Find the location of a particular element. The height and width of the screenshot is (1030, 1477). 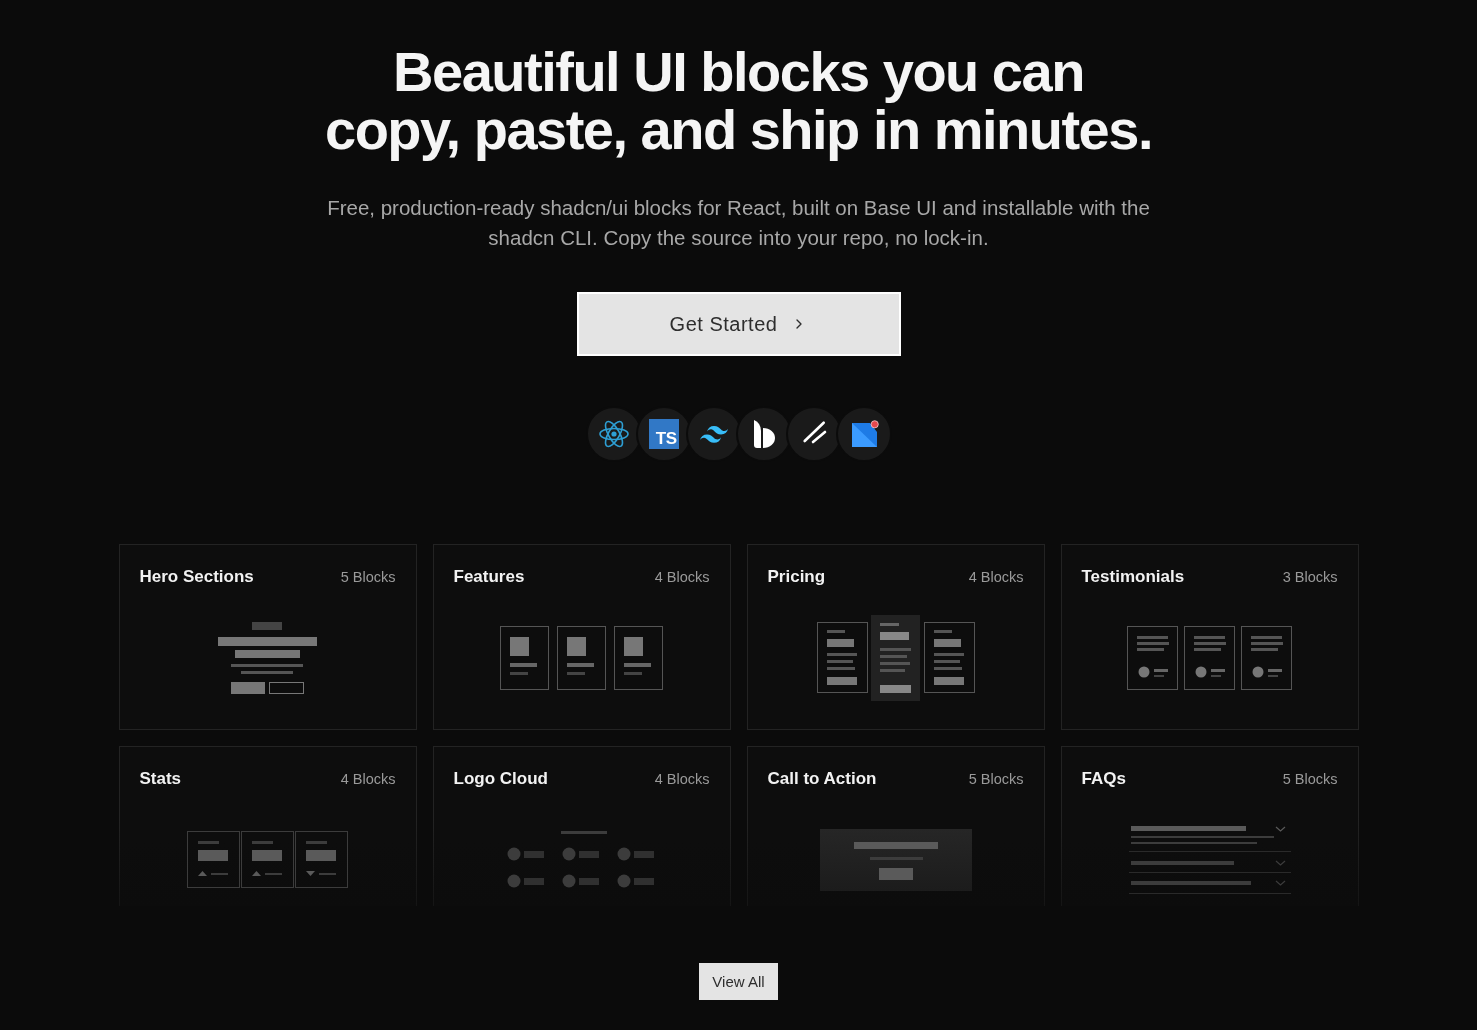

category-card: Testimonials 3 Blocks is located at coordinates (1209, 637).